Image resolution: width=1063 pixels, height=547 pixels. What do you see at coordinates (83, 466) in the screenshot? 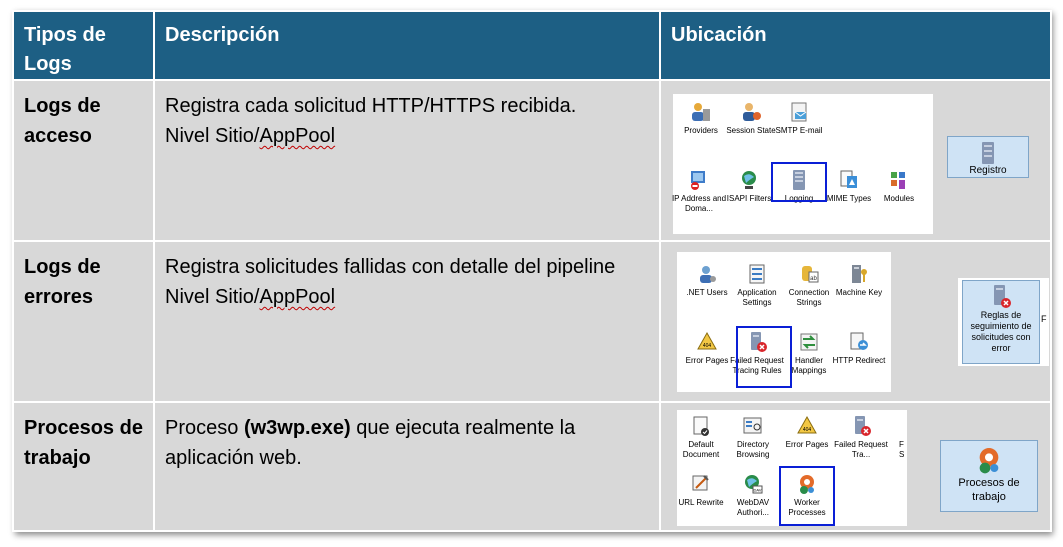
I see `row-type: Procesos de trabajo` at bounding box center [83, 466].